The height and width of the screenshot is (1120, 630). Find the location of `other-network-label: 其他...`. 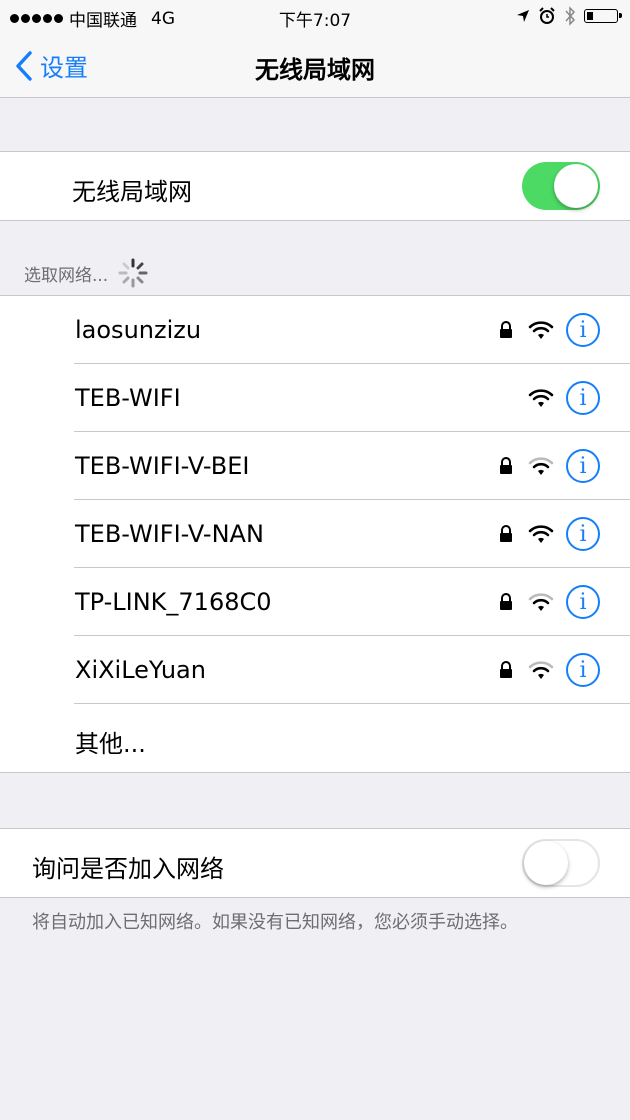

other-network-label: 其他... is located at coordinates (110, 744).